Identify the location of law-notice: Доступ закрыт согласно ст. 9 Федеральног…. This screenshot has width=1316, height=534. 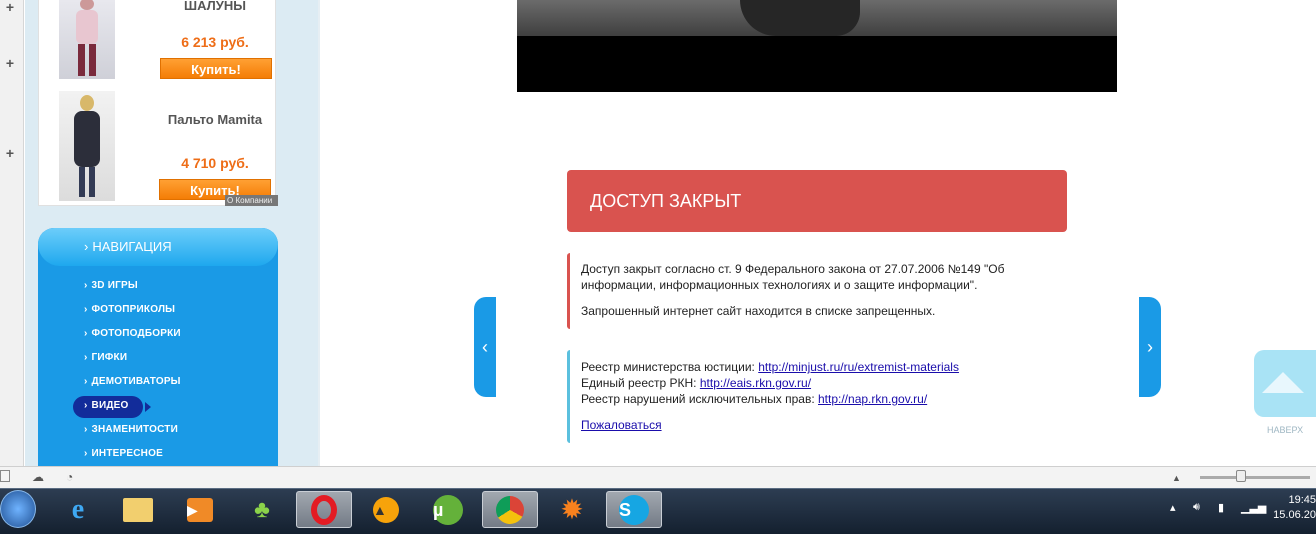
(817, 291).